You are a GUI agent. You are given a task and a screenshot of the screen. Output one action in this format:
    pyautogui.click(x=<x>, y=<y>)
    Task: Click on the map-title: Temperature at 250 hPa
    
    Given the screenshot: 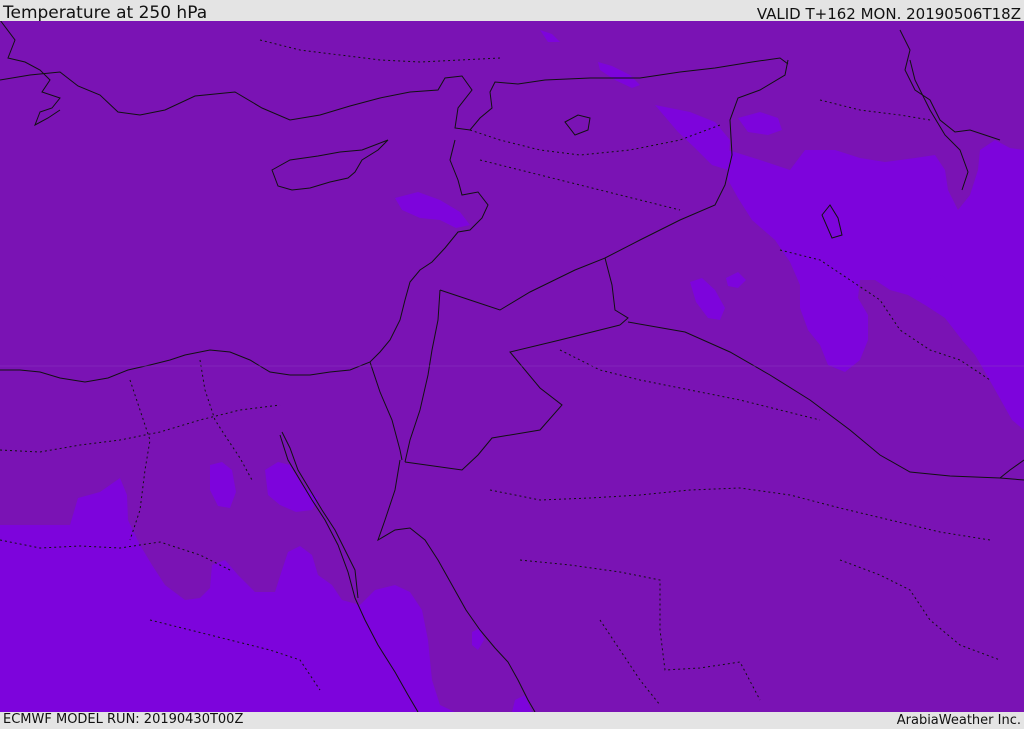 What is the action you would take?
    pyautogui.click(x=105, y=13)
    